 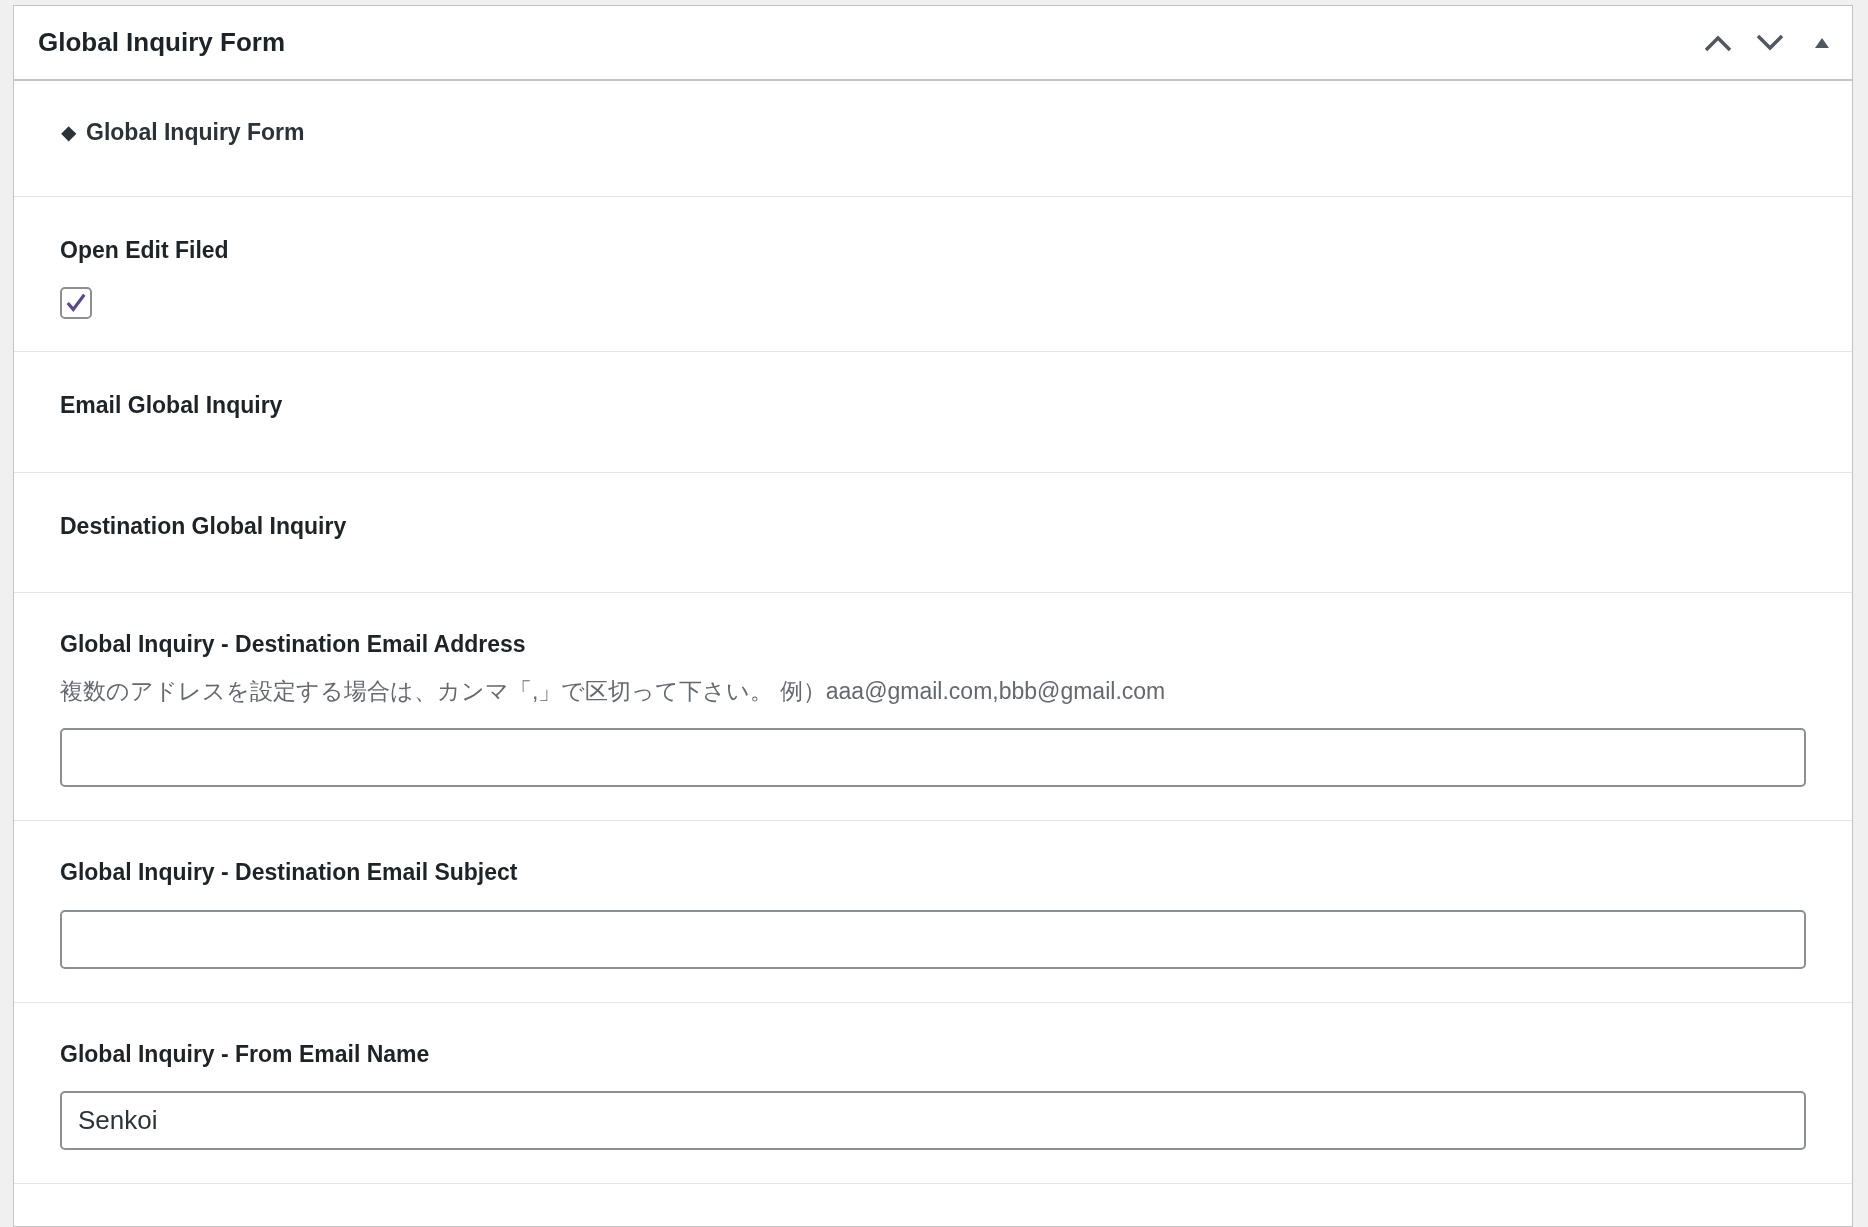 I want to click on field-label: Email Global Inquiry, so click(x=172, y=405).